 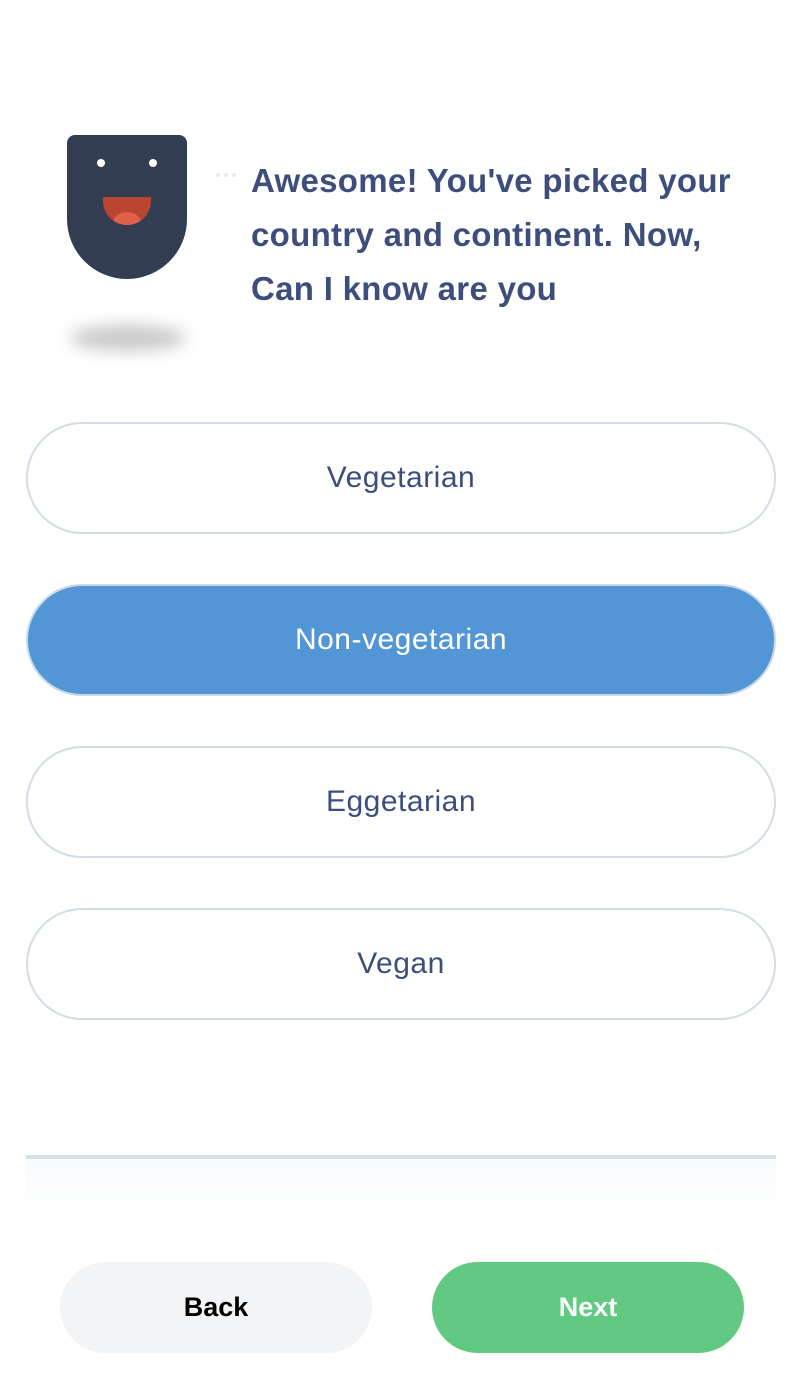 I want to click on left-eye, so click(x=101, y=163).